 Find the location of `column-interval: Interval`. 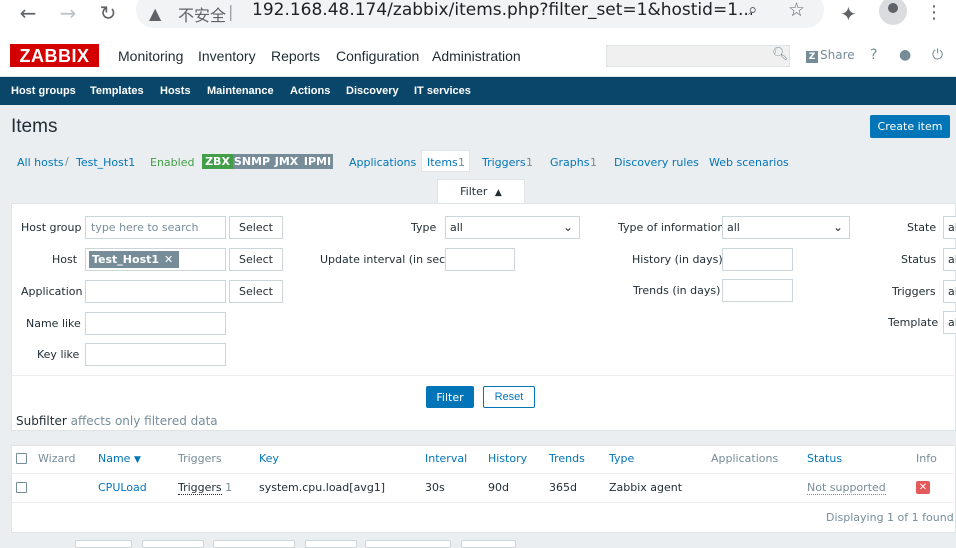

column-interval: Interval is located at coordinates (446, 458).